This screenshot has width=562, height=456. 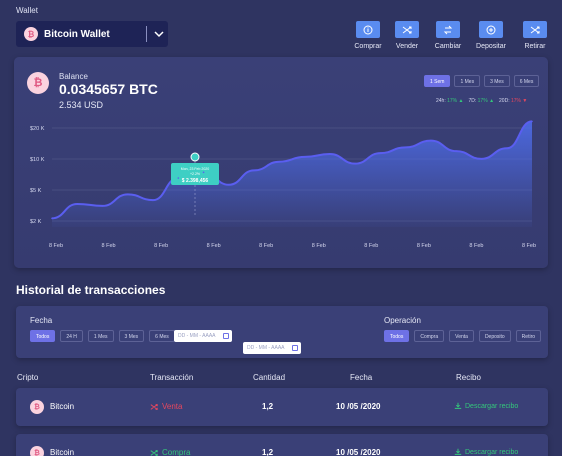 I want to click on deposit-button: Depositar, so click(x=491, y=35).